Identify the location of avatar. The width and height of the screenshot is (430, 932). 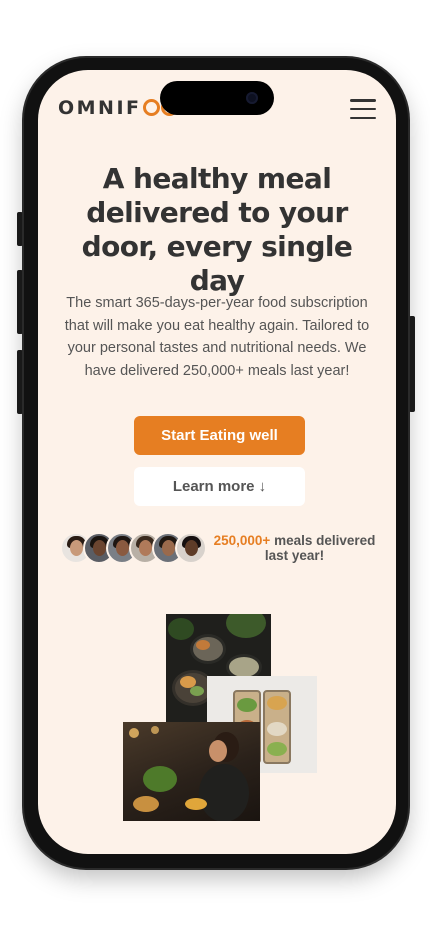
(191, 548).